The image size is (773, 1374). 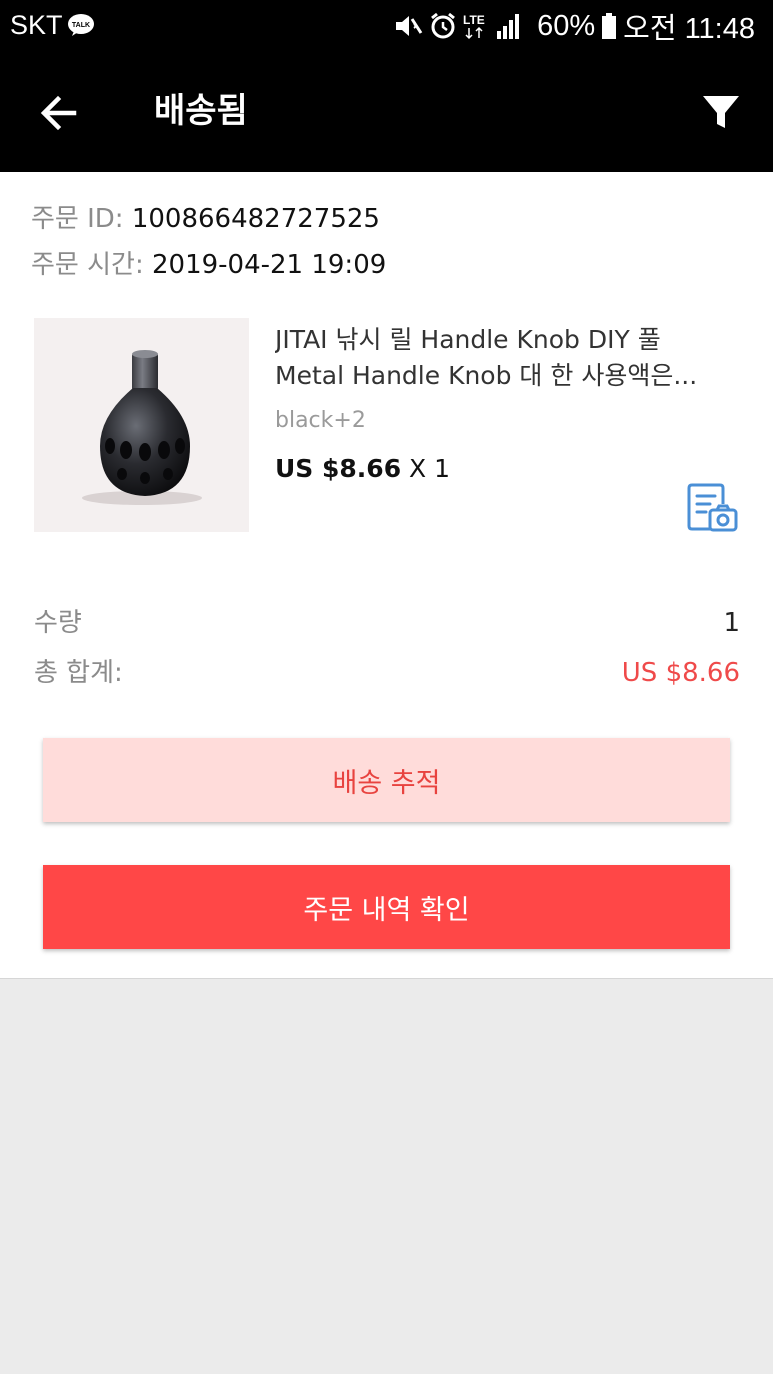 I want to click on quantity-row: 수량 1, so click(x=387, y=623).